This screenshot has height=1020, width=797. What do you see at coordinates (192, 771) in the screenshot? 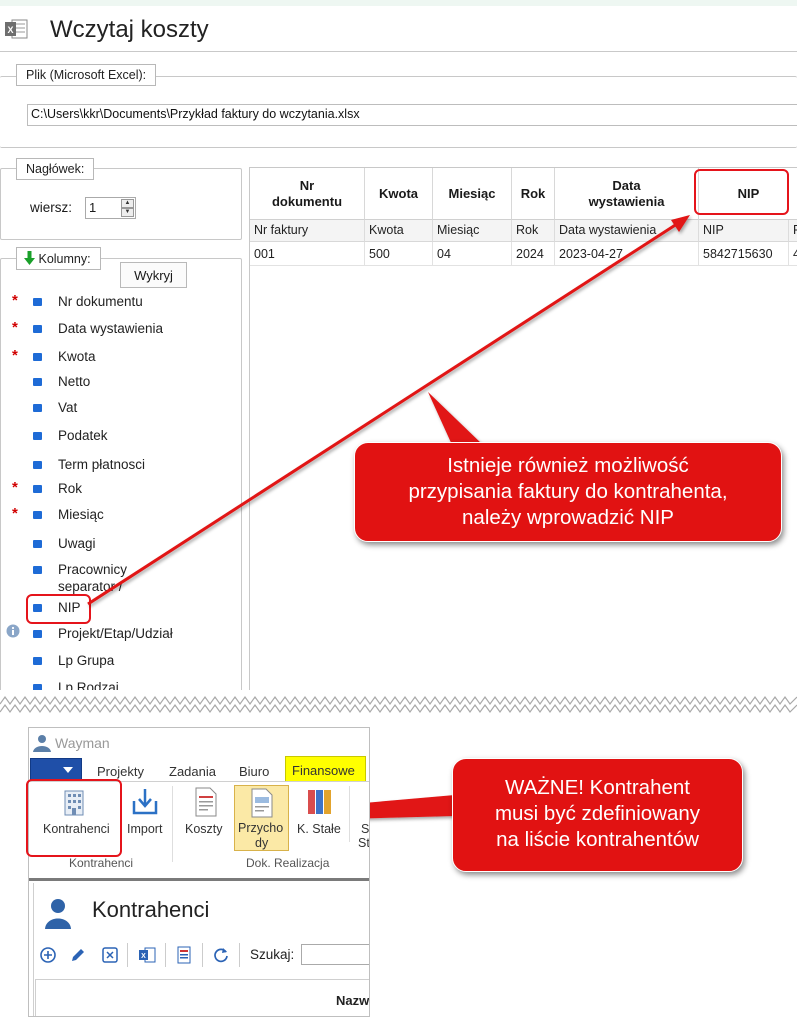
I see `tab-zadania: Zadania` at bounding box center [192, 771].